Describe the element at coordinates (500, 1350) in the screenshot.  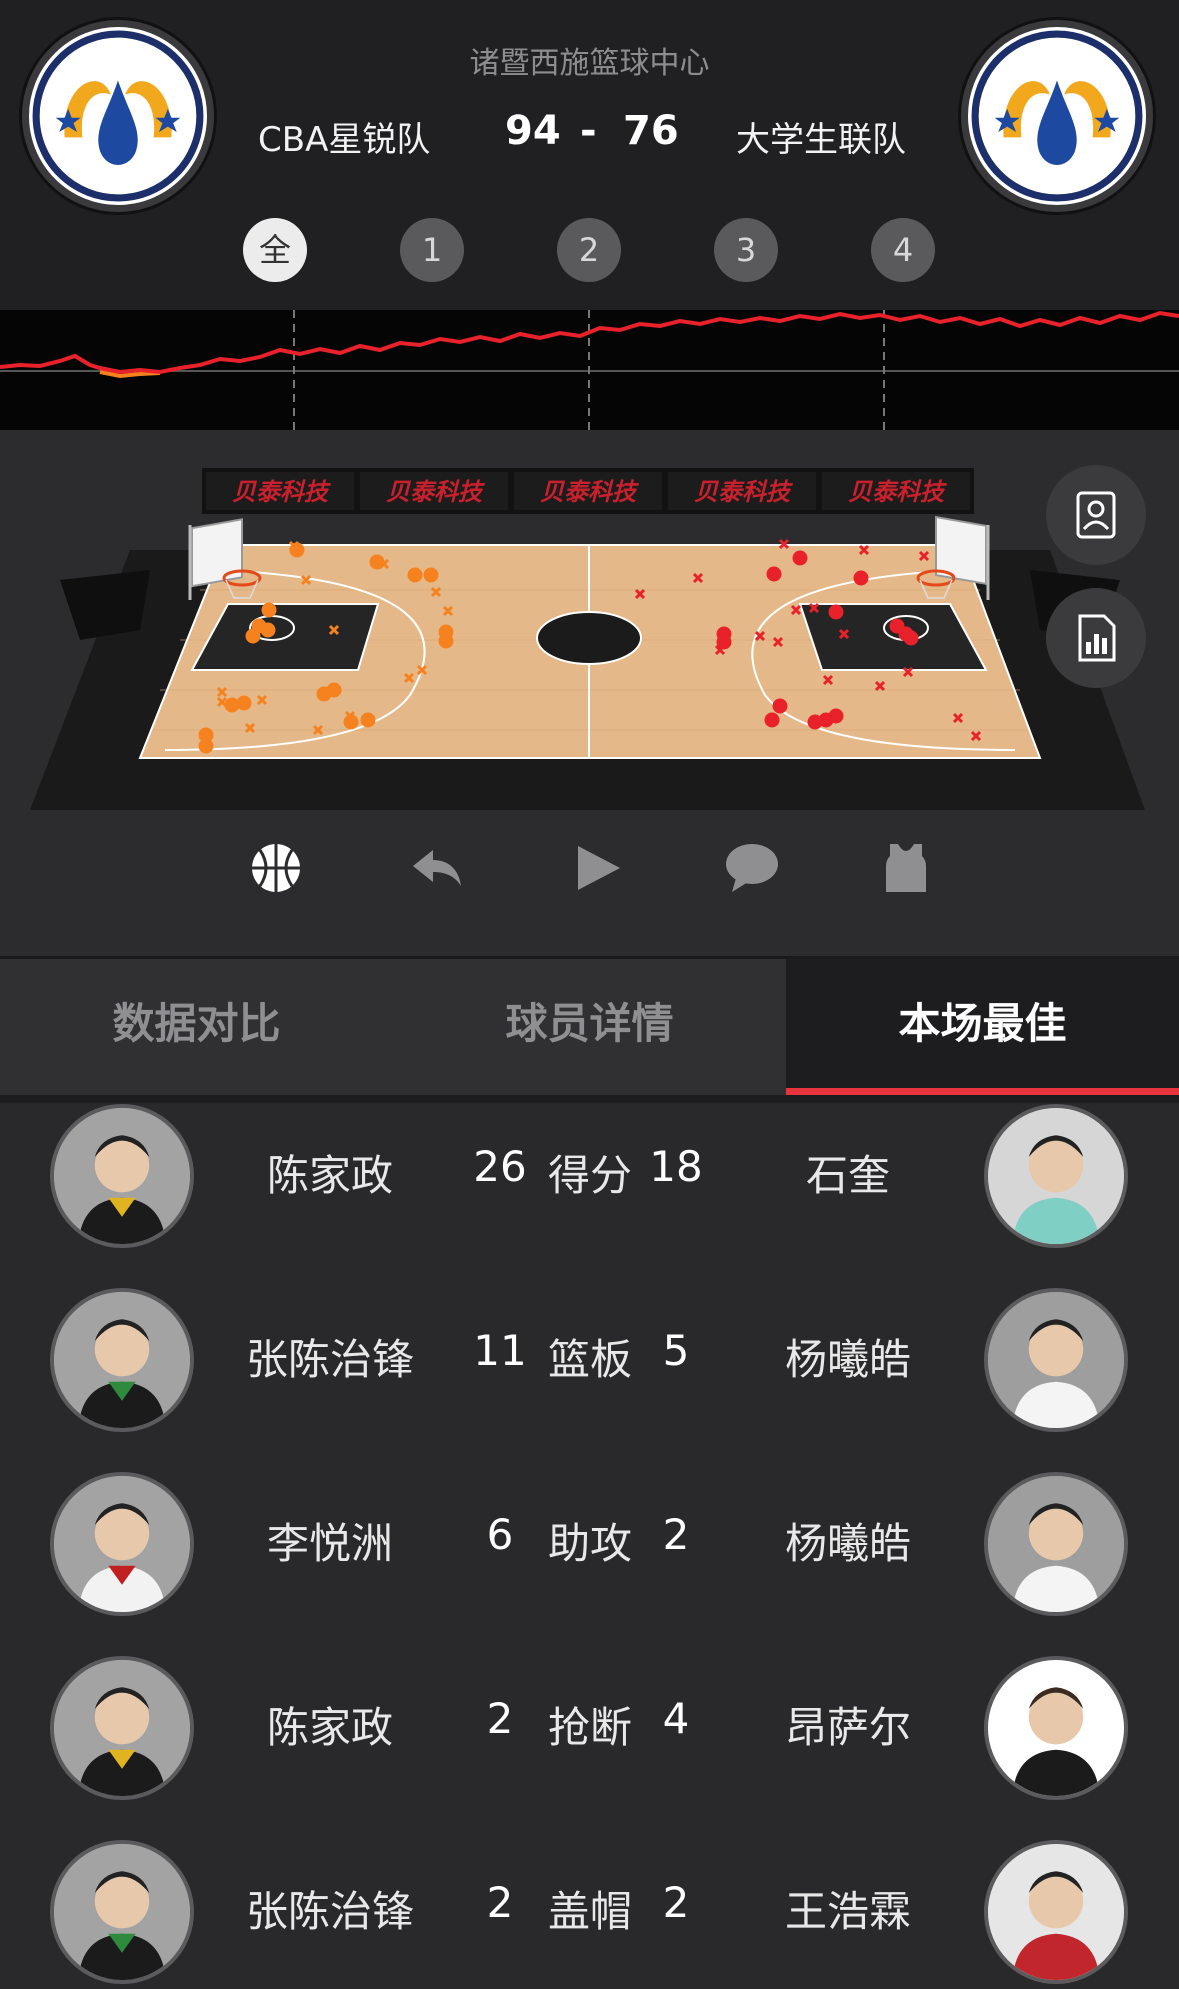
I see `home-stat-value: 11` at that location.